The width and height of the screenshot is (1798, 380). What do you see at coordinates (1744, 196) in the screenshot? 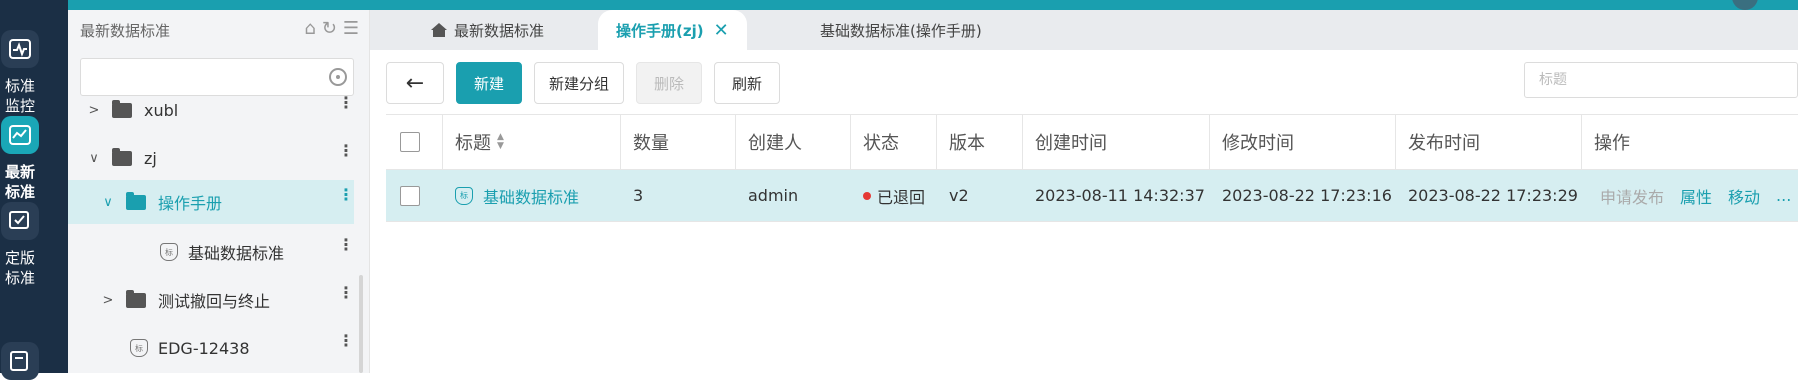
I see `move-link: 移动` at bounding box center [1744, 196].